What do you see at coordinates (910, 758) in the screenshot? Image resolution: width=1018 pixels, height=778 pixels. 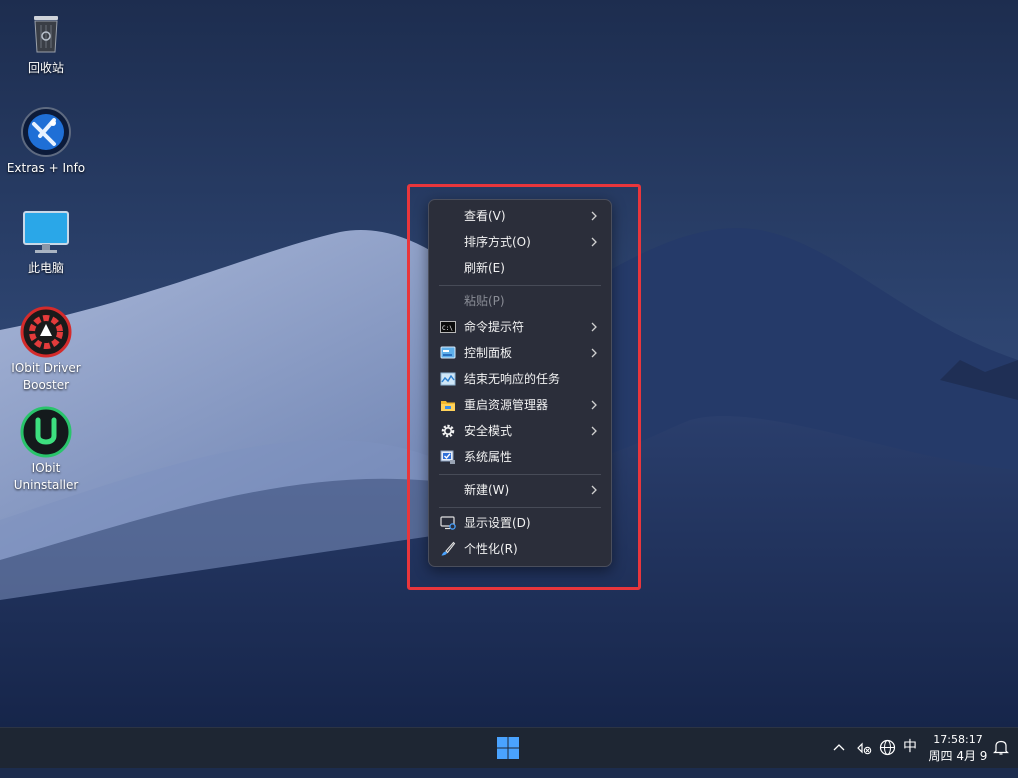 I see `ime-indicator: 中` at bounding box center [910, 758].